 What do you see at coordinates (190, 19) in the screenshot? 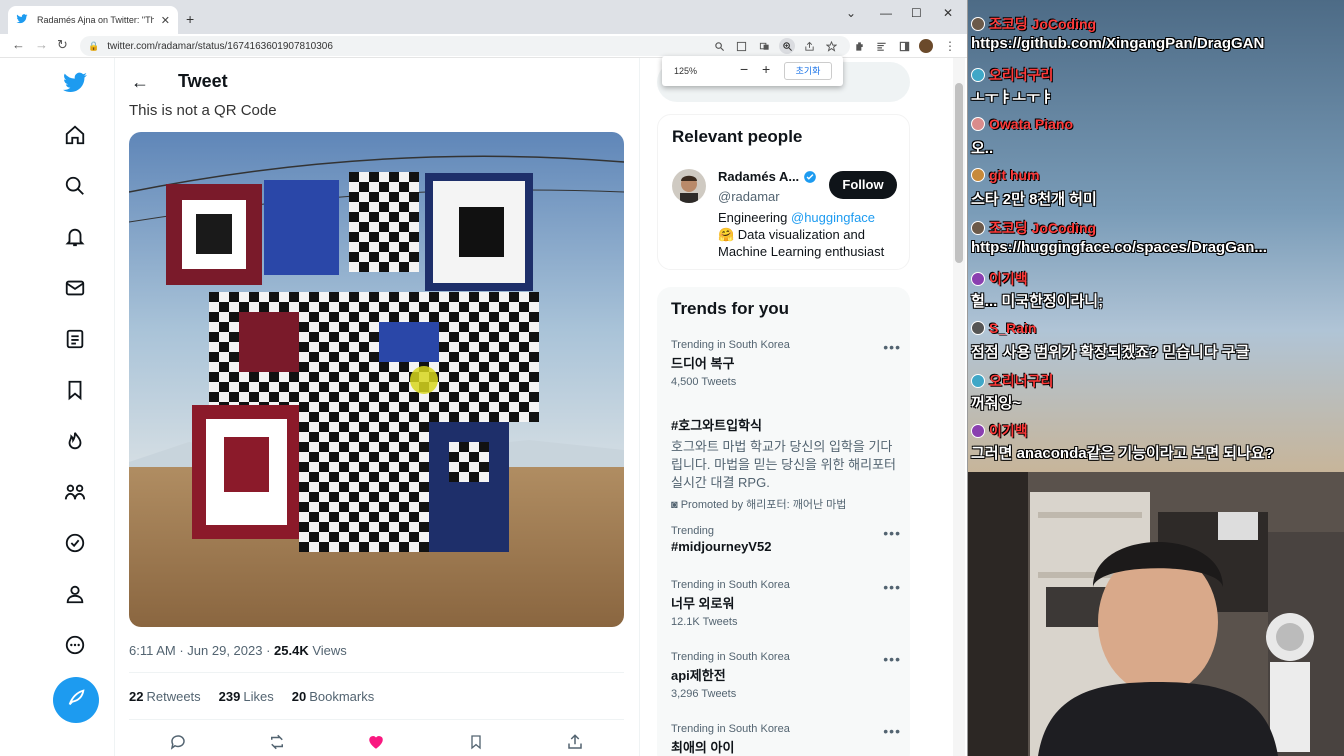
I see `new-tab-icon: +` at bounding box center [190, 19].